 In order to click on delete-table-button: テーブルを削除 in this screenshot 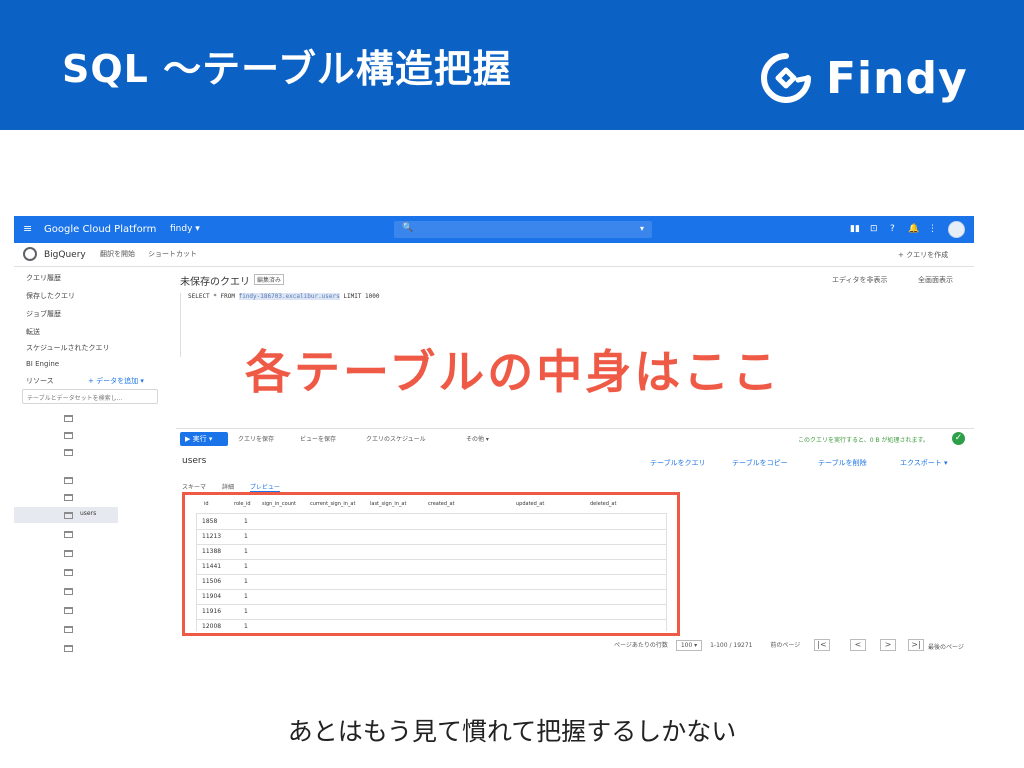, I will do `click(842, 463)`.